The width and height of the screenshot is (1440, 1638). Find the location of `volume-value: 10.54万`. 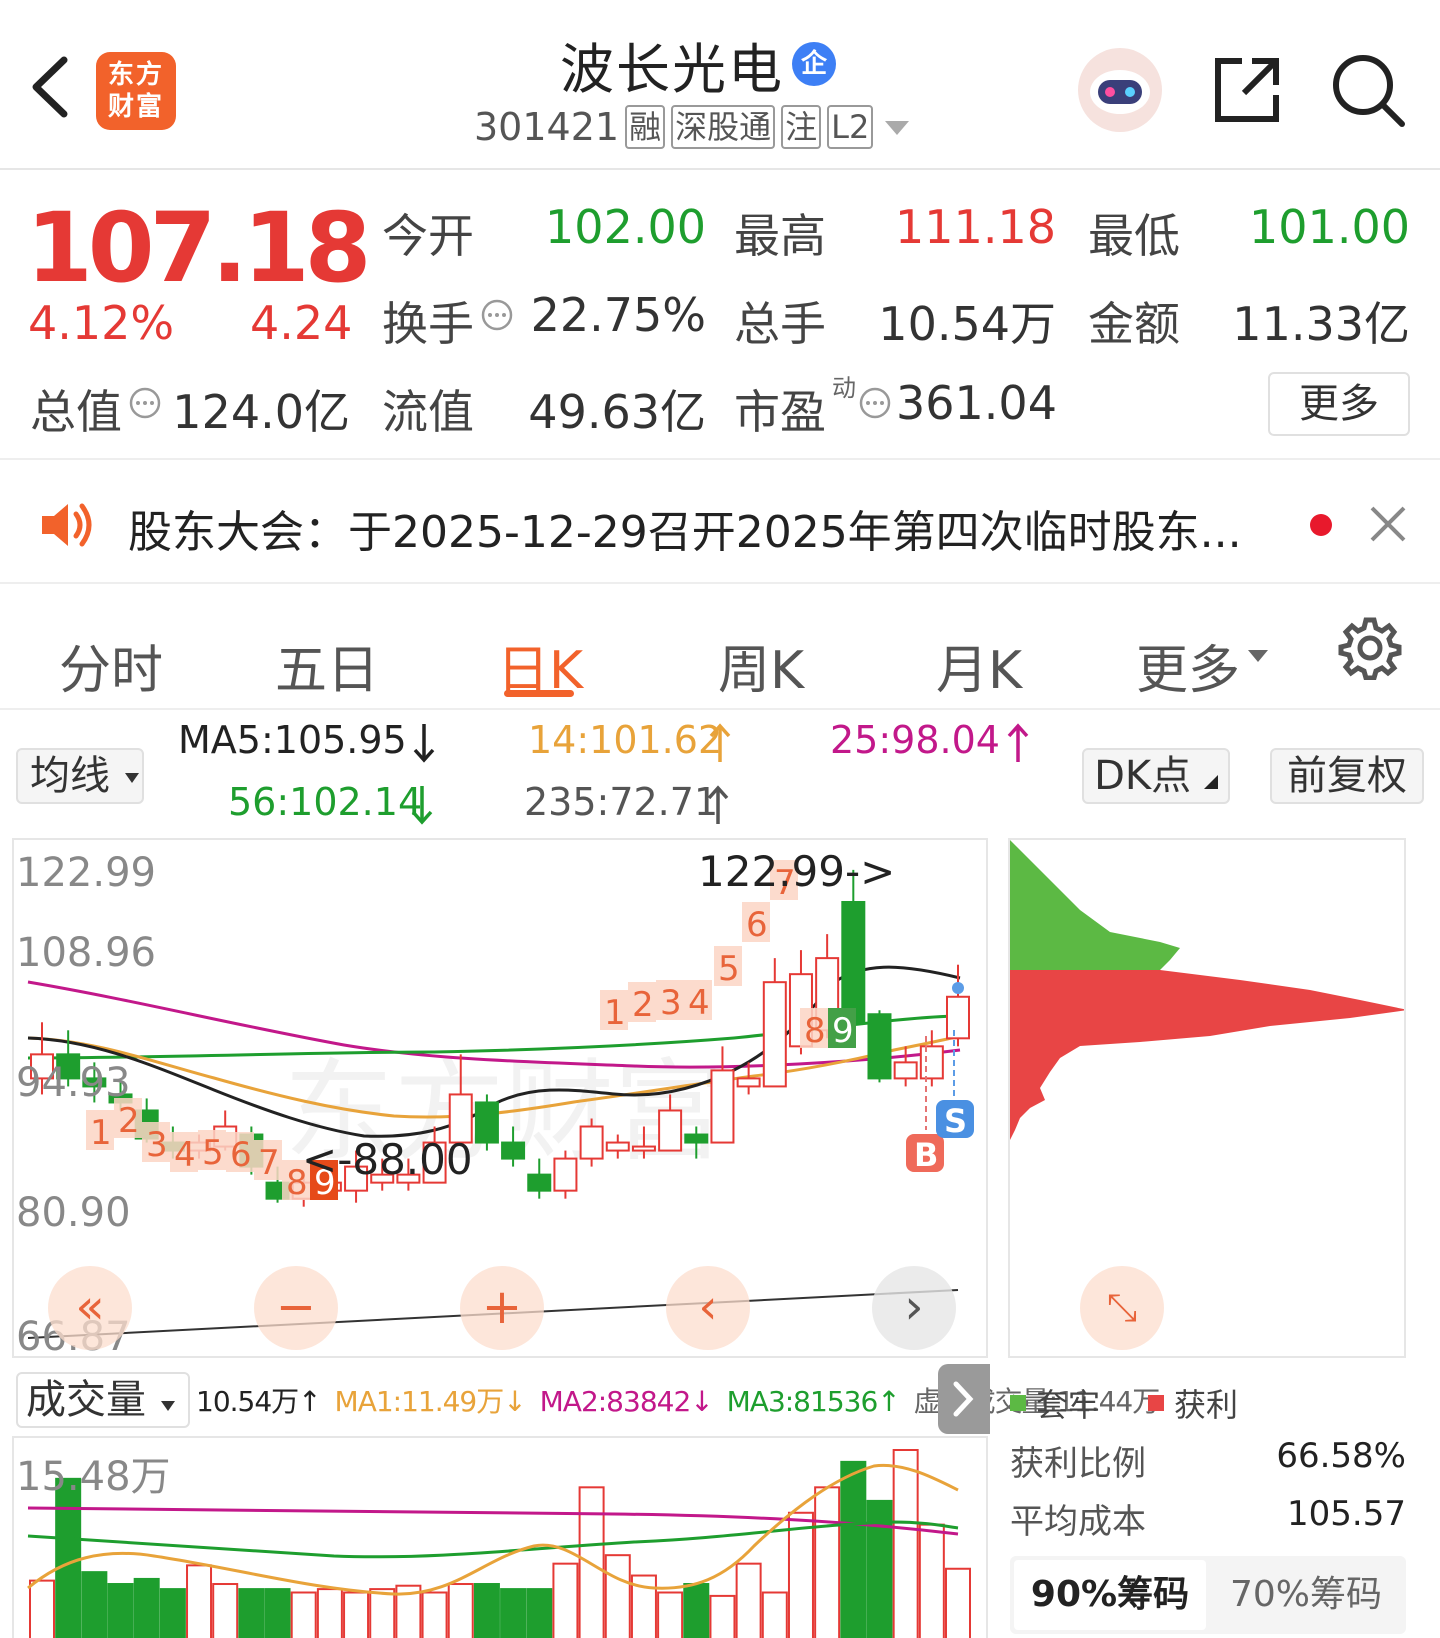

volume-value: 10.54万 is located at coordinates (967, 324).